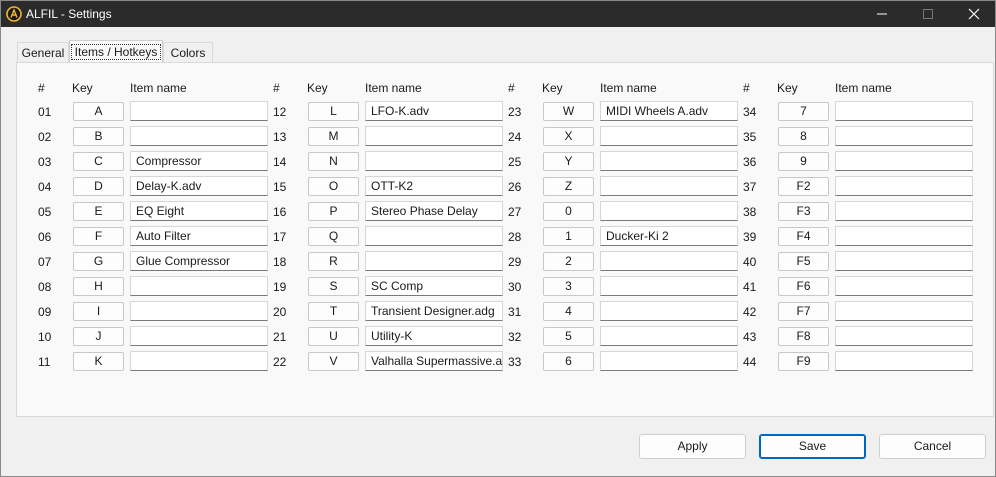 This screenshot has width=996, height=477. I want to click on hotkey-button: J, so click(98, 336).